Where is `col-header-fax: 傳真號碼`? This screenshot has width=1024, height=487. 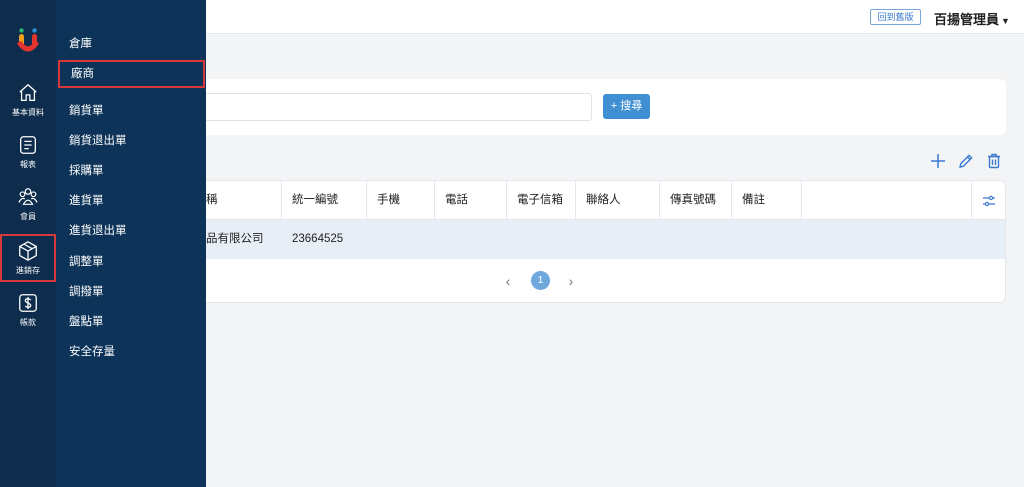 col-header-fax: 傳真號碼 is located at coordinates (696, 200).